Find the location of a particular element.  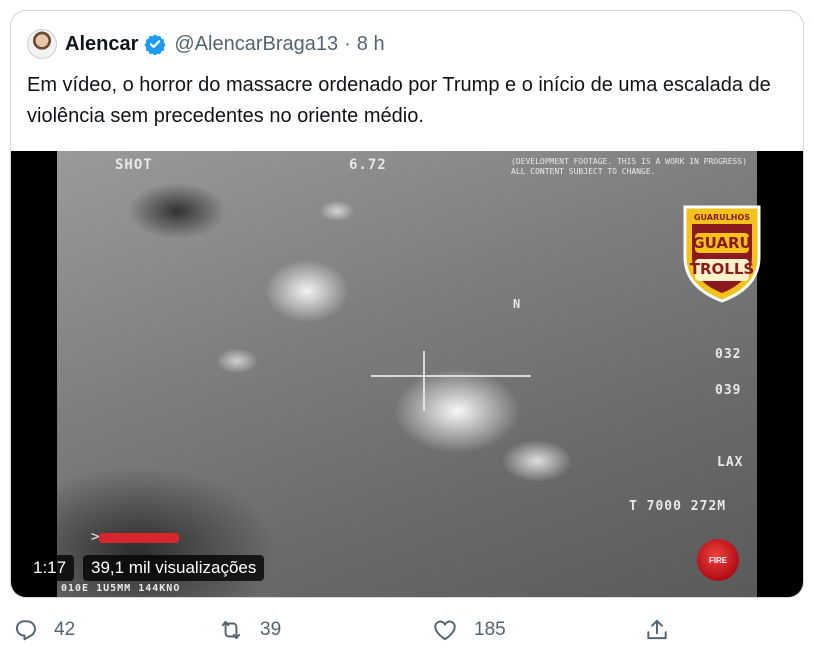

hud-red-bar is located at coordinates (139, 538).